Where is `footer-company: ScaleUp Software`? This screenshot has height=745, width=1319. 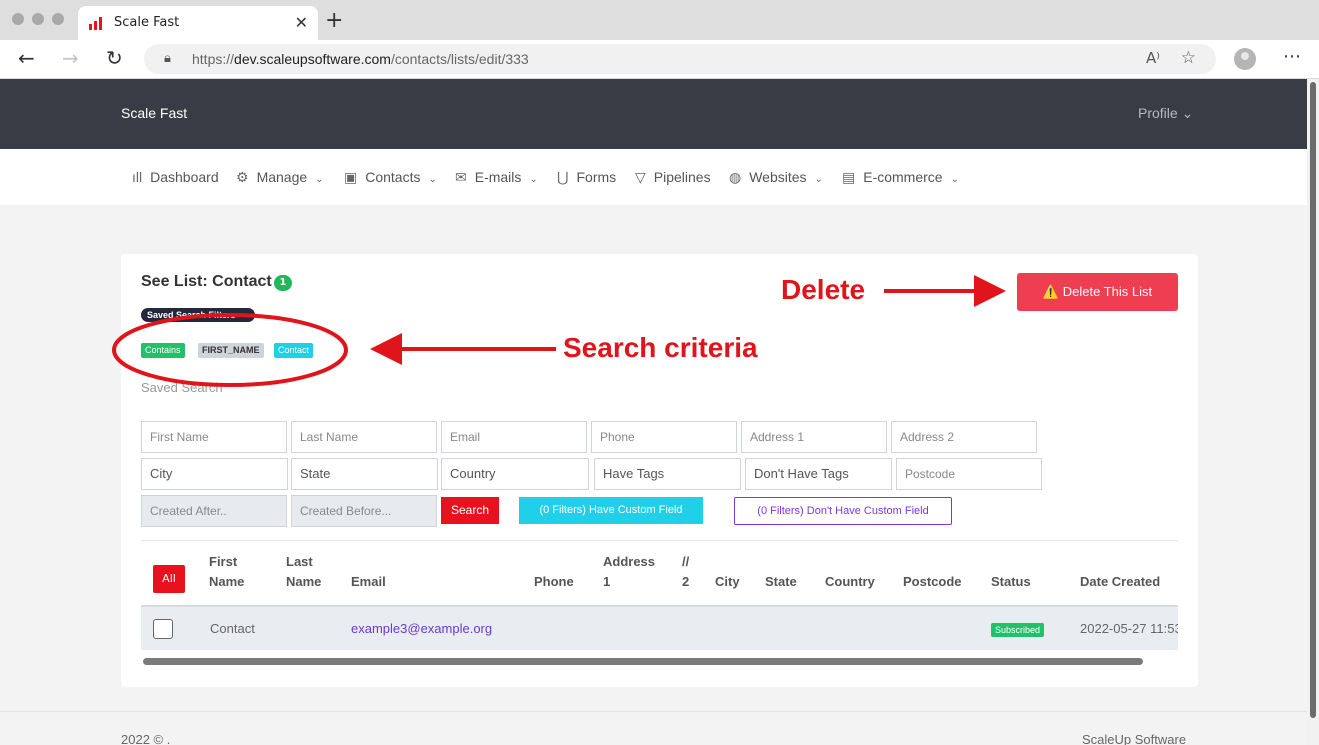 footer-company: ScaleUp Software is located at coordinates (1134, 738).